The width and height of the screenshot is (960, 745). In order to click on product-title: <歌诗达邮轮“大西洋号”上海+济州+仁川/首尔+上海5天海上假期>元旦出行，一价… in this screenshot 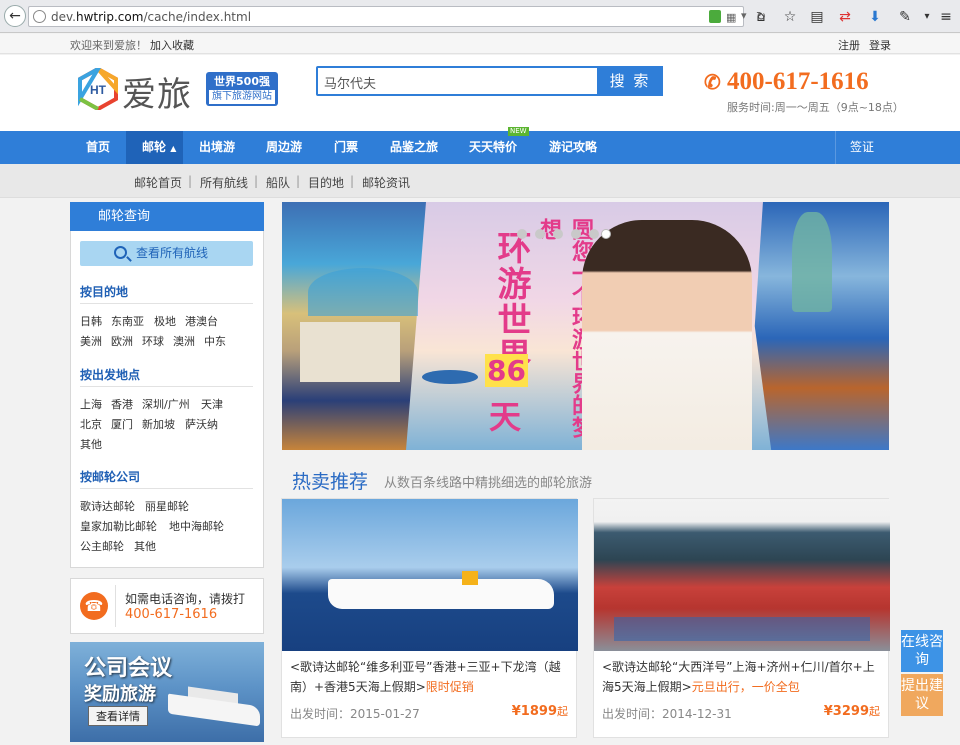, I will do `click(738, 677)`.